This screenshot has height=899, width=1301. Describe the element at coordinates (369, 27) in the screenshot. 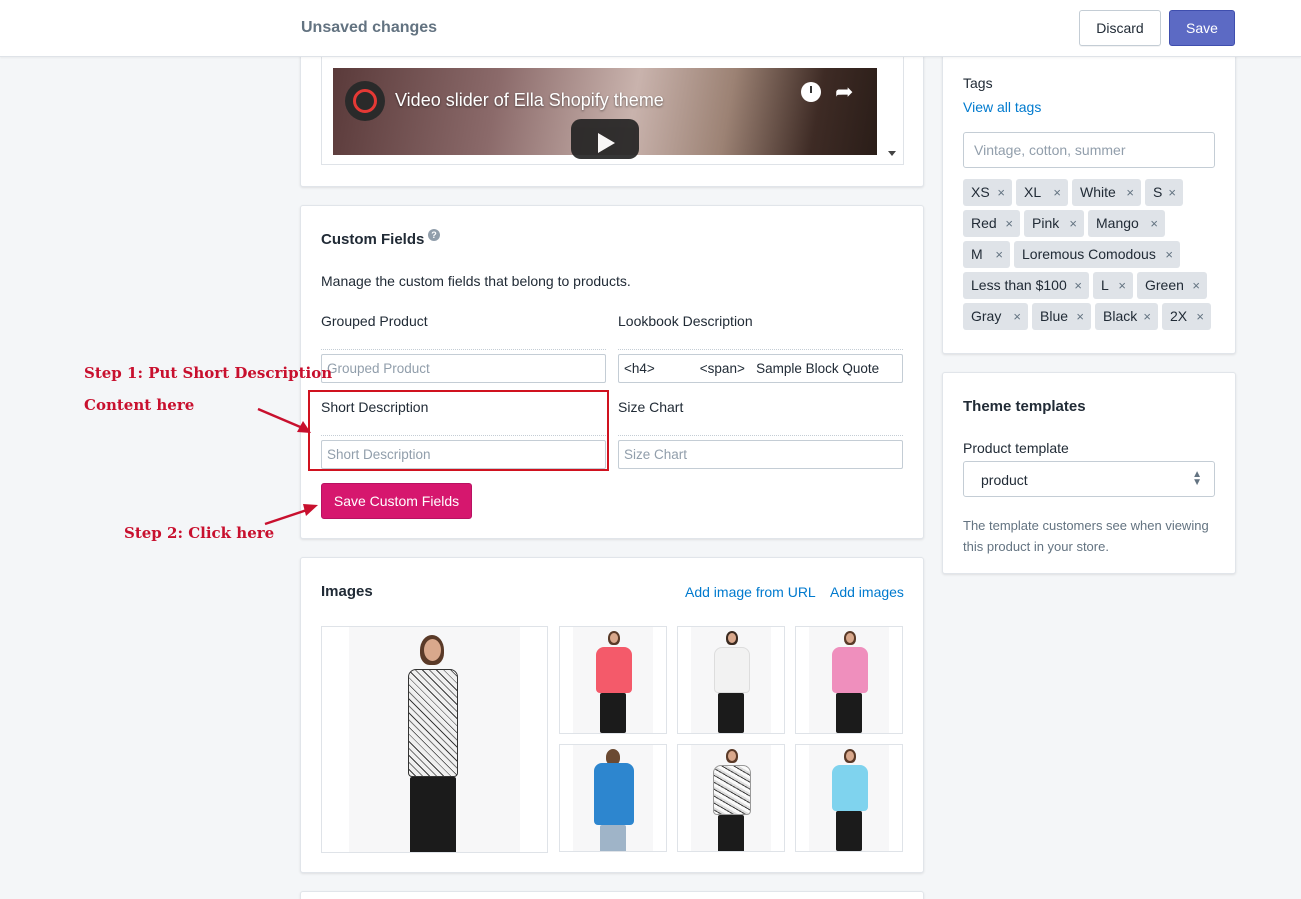

I see `unsaved-changes-title: Unsaved changes` at that location.